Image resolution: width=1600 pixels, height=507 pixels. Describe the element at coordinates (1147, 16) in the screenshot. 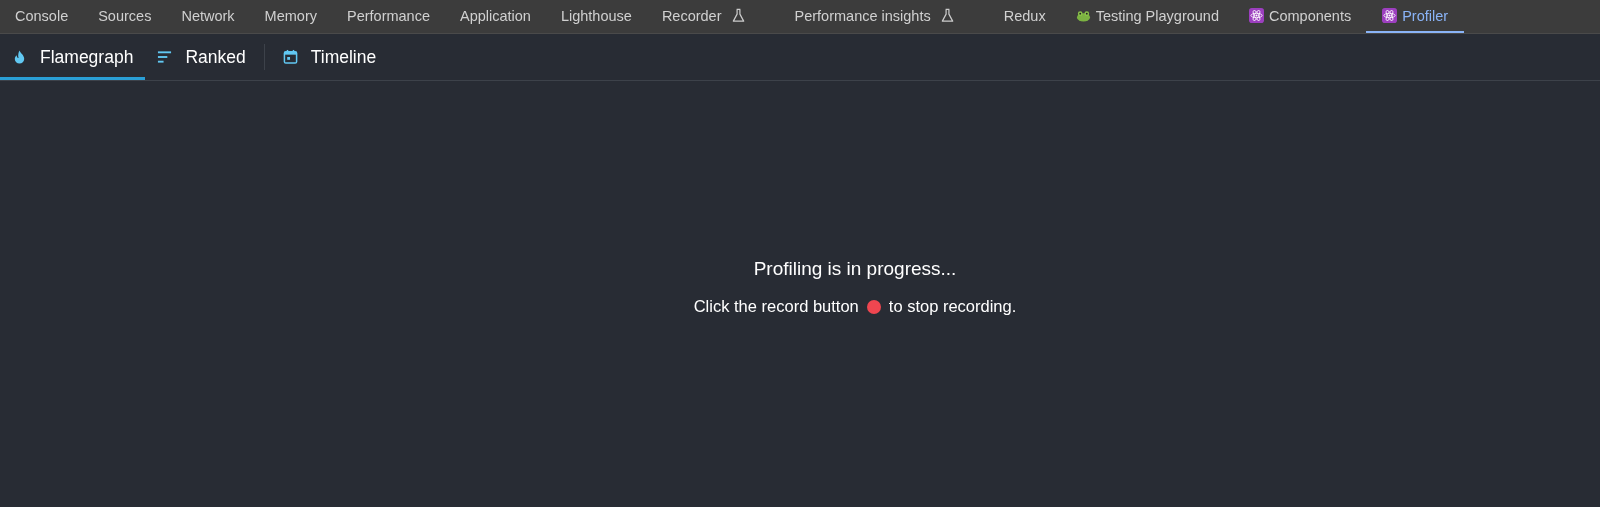

I see `devtools-tab: Testing Playground` at that location.